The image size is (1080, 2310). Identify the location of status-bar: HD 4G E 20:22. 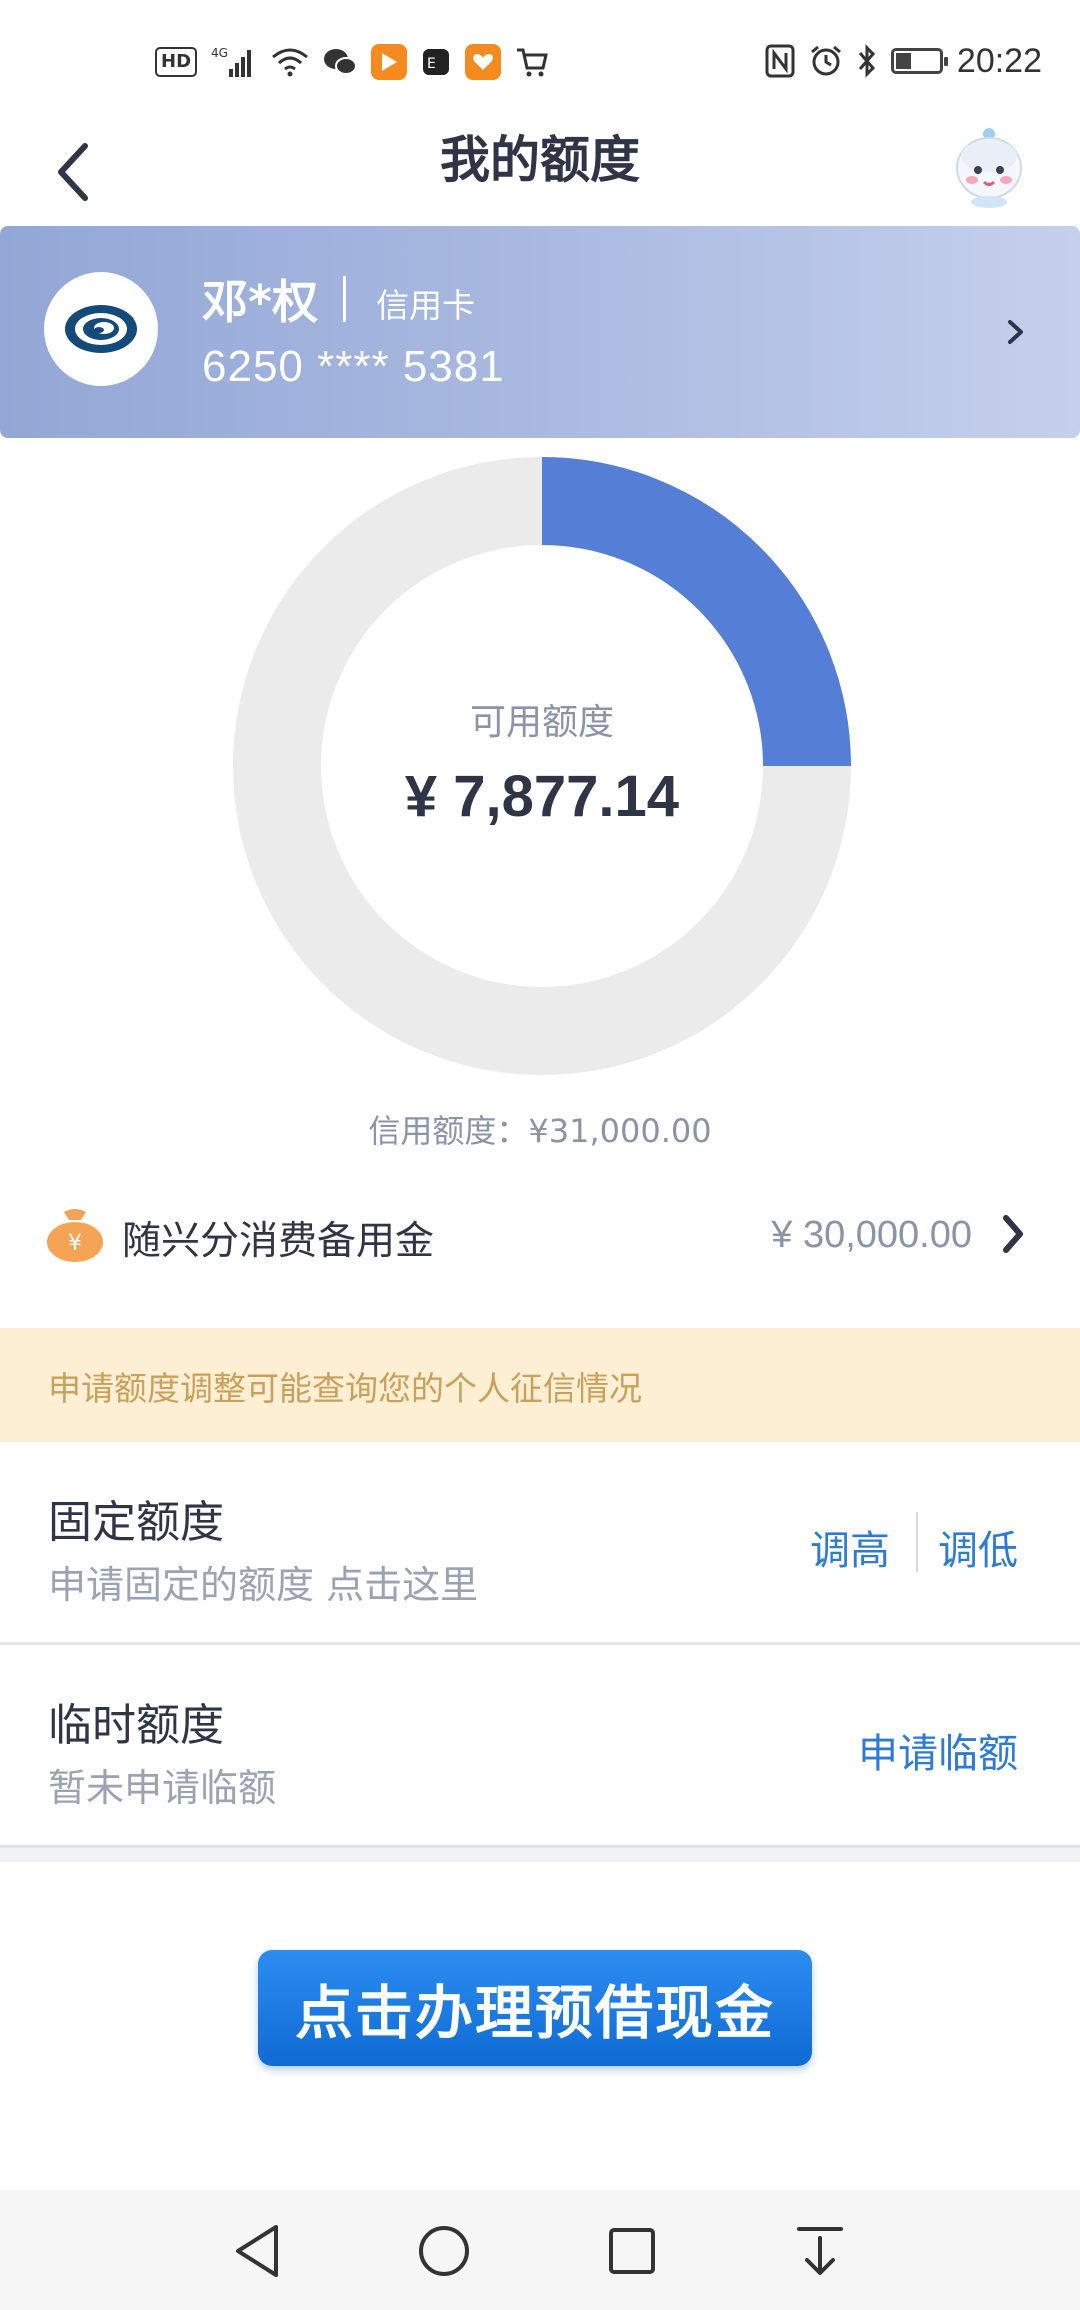
(540, 60).